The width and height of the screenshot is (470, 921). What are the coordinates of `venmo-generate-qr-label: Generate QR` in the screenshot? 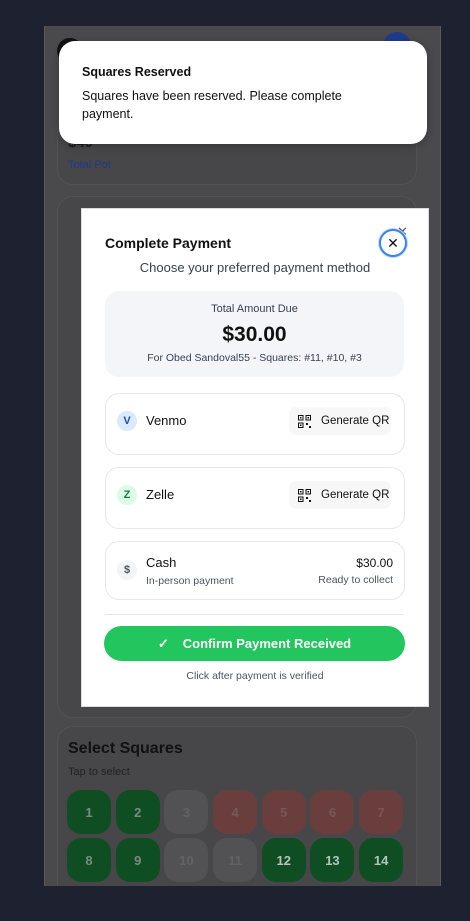 It's located at (355, 421).